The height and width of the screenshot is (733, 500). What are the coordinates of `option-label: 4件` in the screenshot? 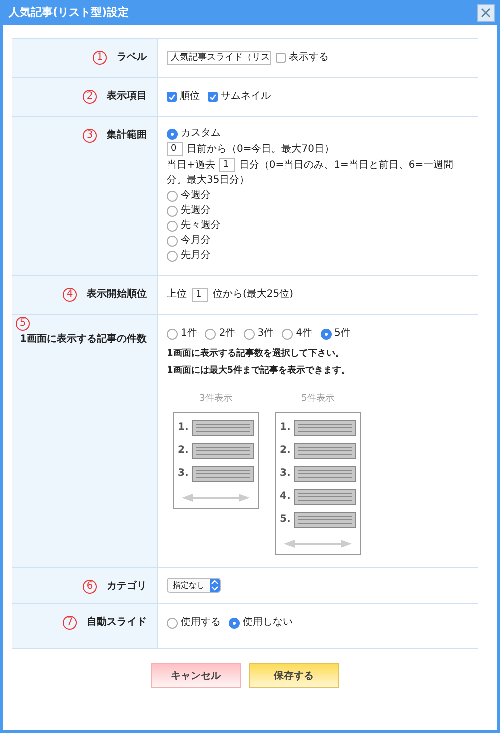 It's located at (304, 334).